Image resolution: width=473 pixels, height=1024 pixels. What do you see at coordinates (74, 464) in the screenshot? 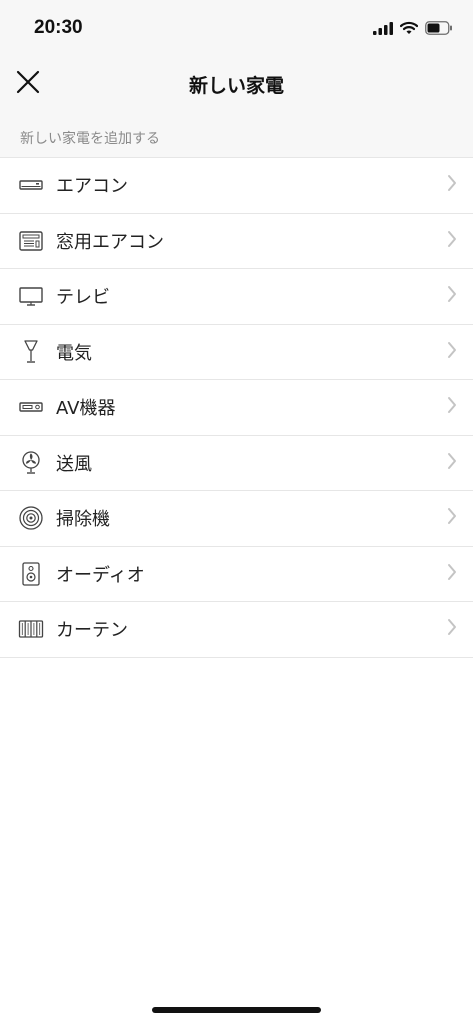
I see `list-item-label: 送風` at bounding box center [74, 464].